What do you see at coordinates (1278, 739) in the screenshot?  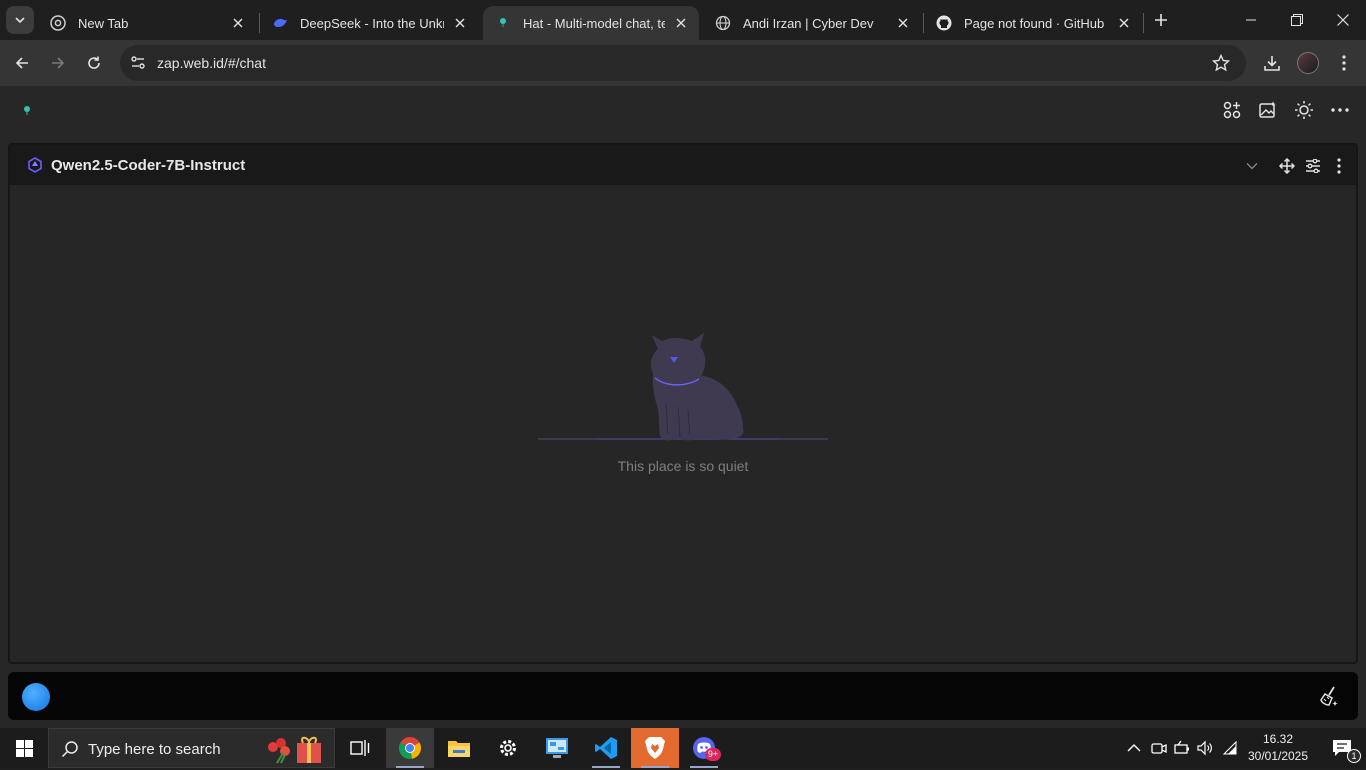 I see `clock-time: 16.32` at bounding box center [1278, 739].